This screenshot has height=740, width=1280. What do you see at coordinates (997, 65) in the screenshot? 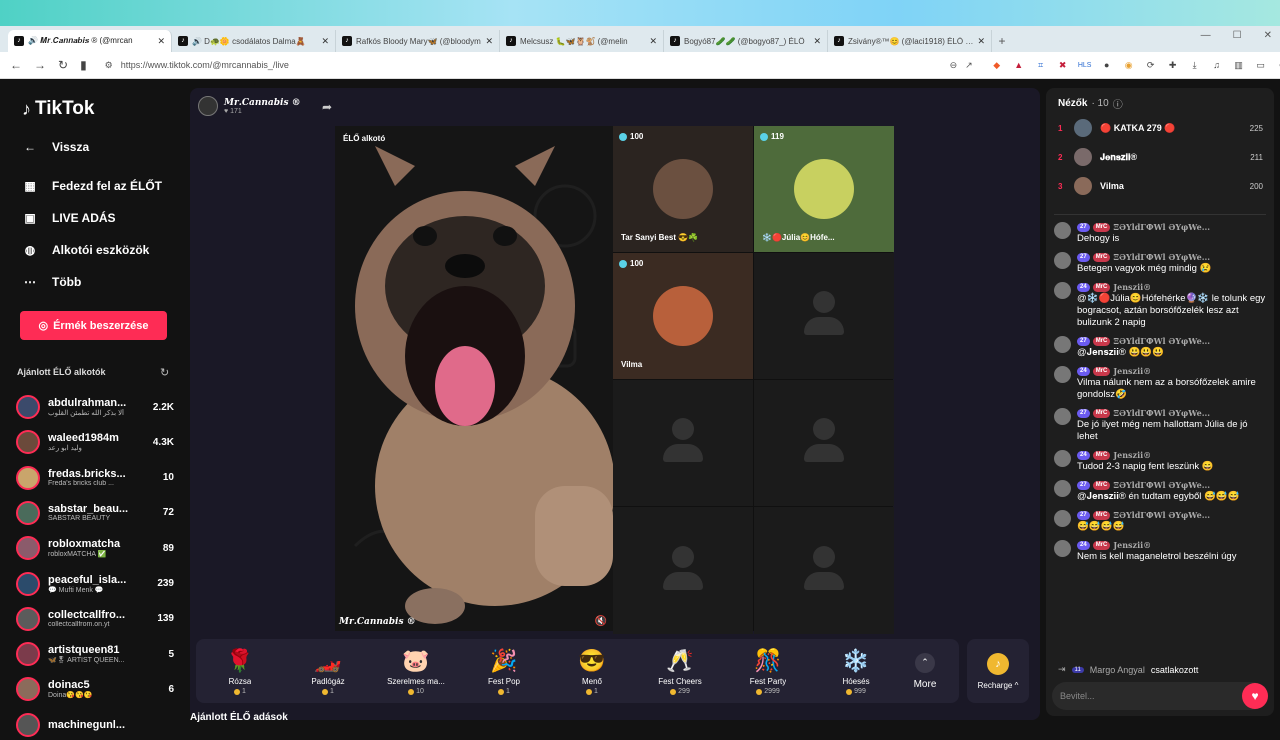
I see `brave-shield-icon: ◆` at bounding box center [997, 65].